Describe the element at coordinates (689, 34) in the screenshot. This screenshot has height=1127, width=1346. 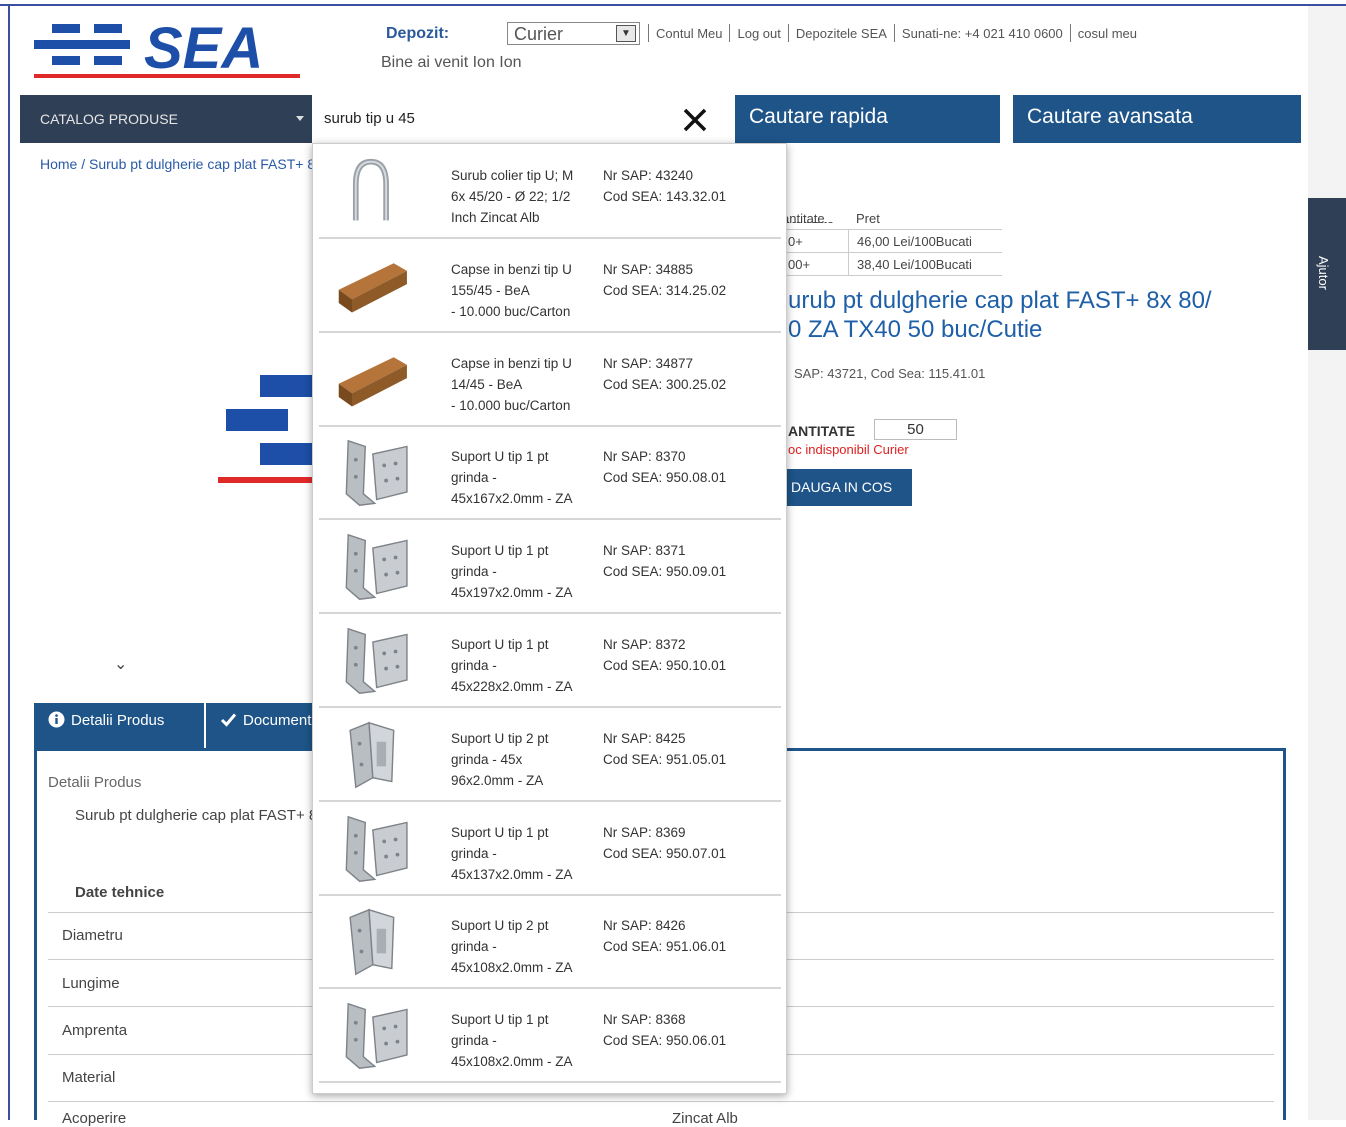
I see `link-contul-meu: Contul Meu` at that location.